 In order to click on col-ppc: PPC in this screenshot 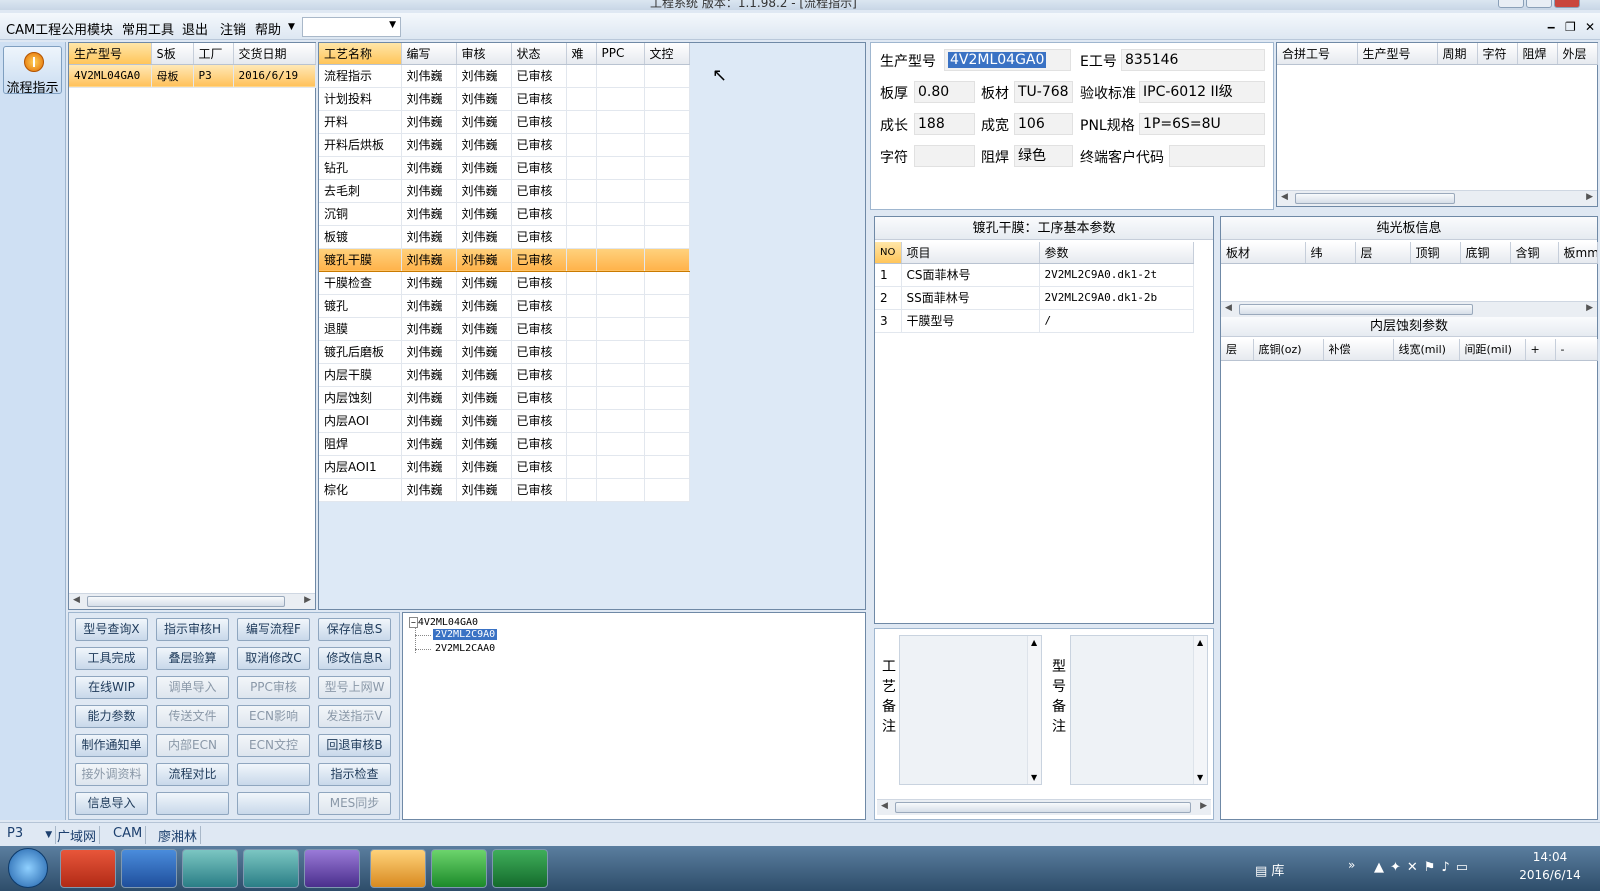, I will do `click(620, 54)`.